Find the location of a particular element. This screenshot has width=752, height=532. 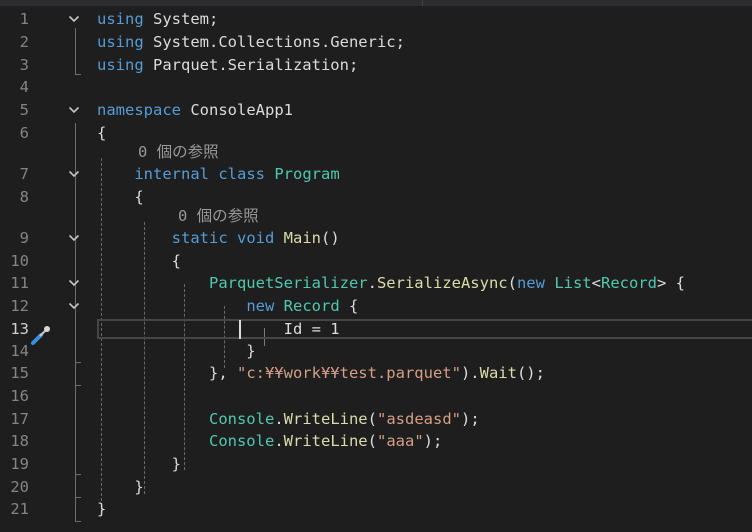

code-token: System.Collections.Generic; is located at coordinates (274, 42).